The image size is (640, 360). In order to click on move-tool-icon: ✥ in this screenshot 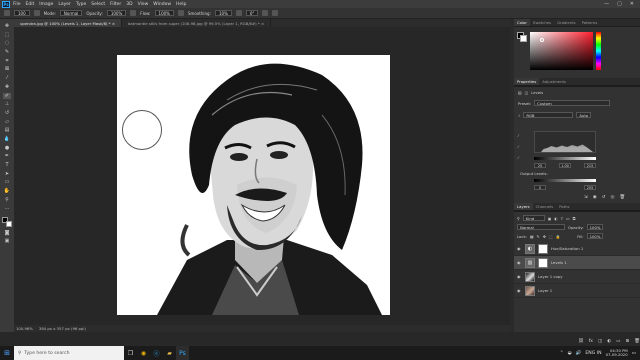, I will do `click(7, 26)`.